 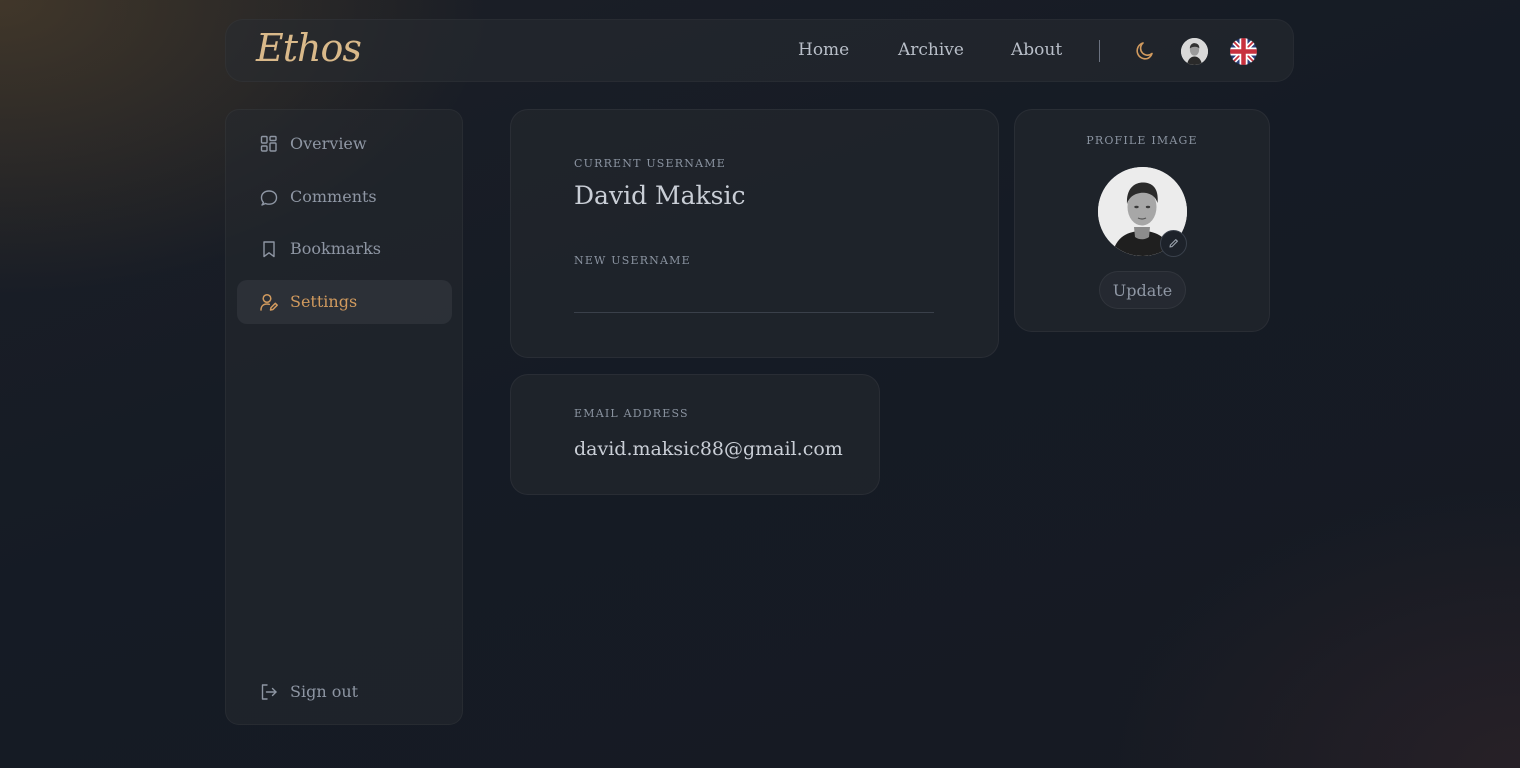 I want to click on sidebar-item-settings: Settings, so click(x=344, y=302).